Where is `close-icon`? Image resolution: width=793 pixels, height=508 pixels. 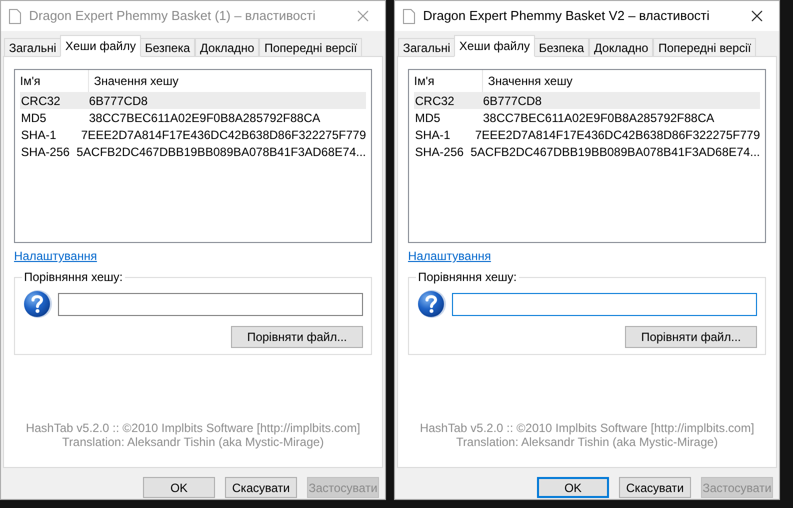 close-icon is located at coordinates (757, 16).